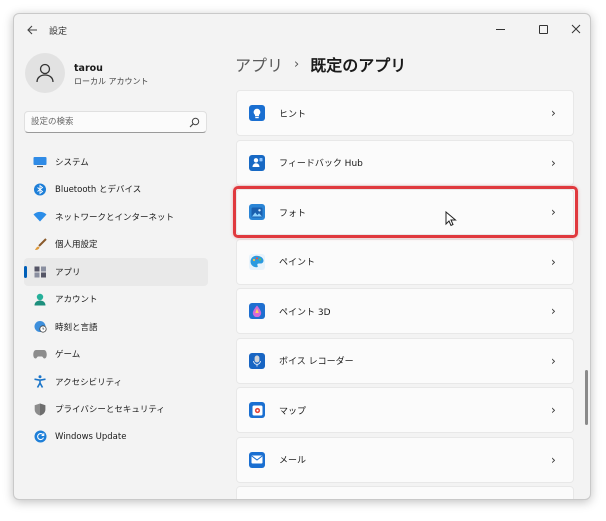 This screenshot has height=521, width=606. I want to click on accessibility-icon, so click(40, 382).